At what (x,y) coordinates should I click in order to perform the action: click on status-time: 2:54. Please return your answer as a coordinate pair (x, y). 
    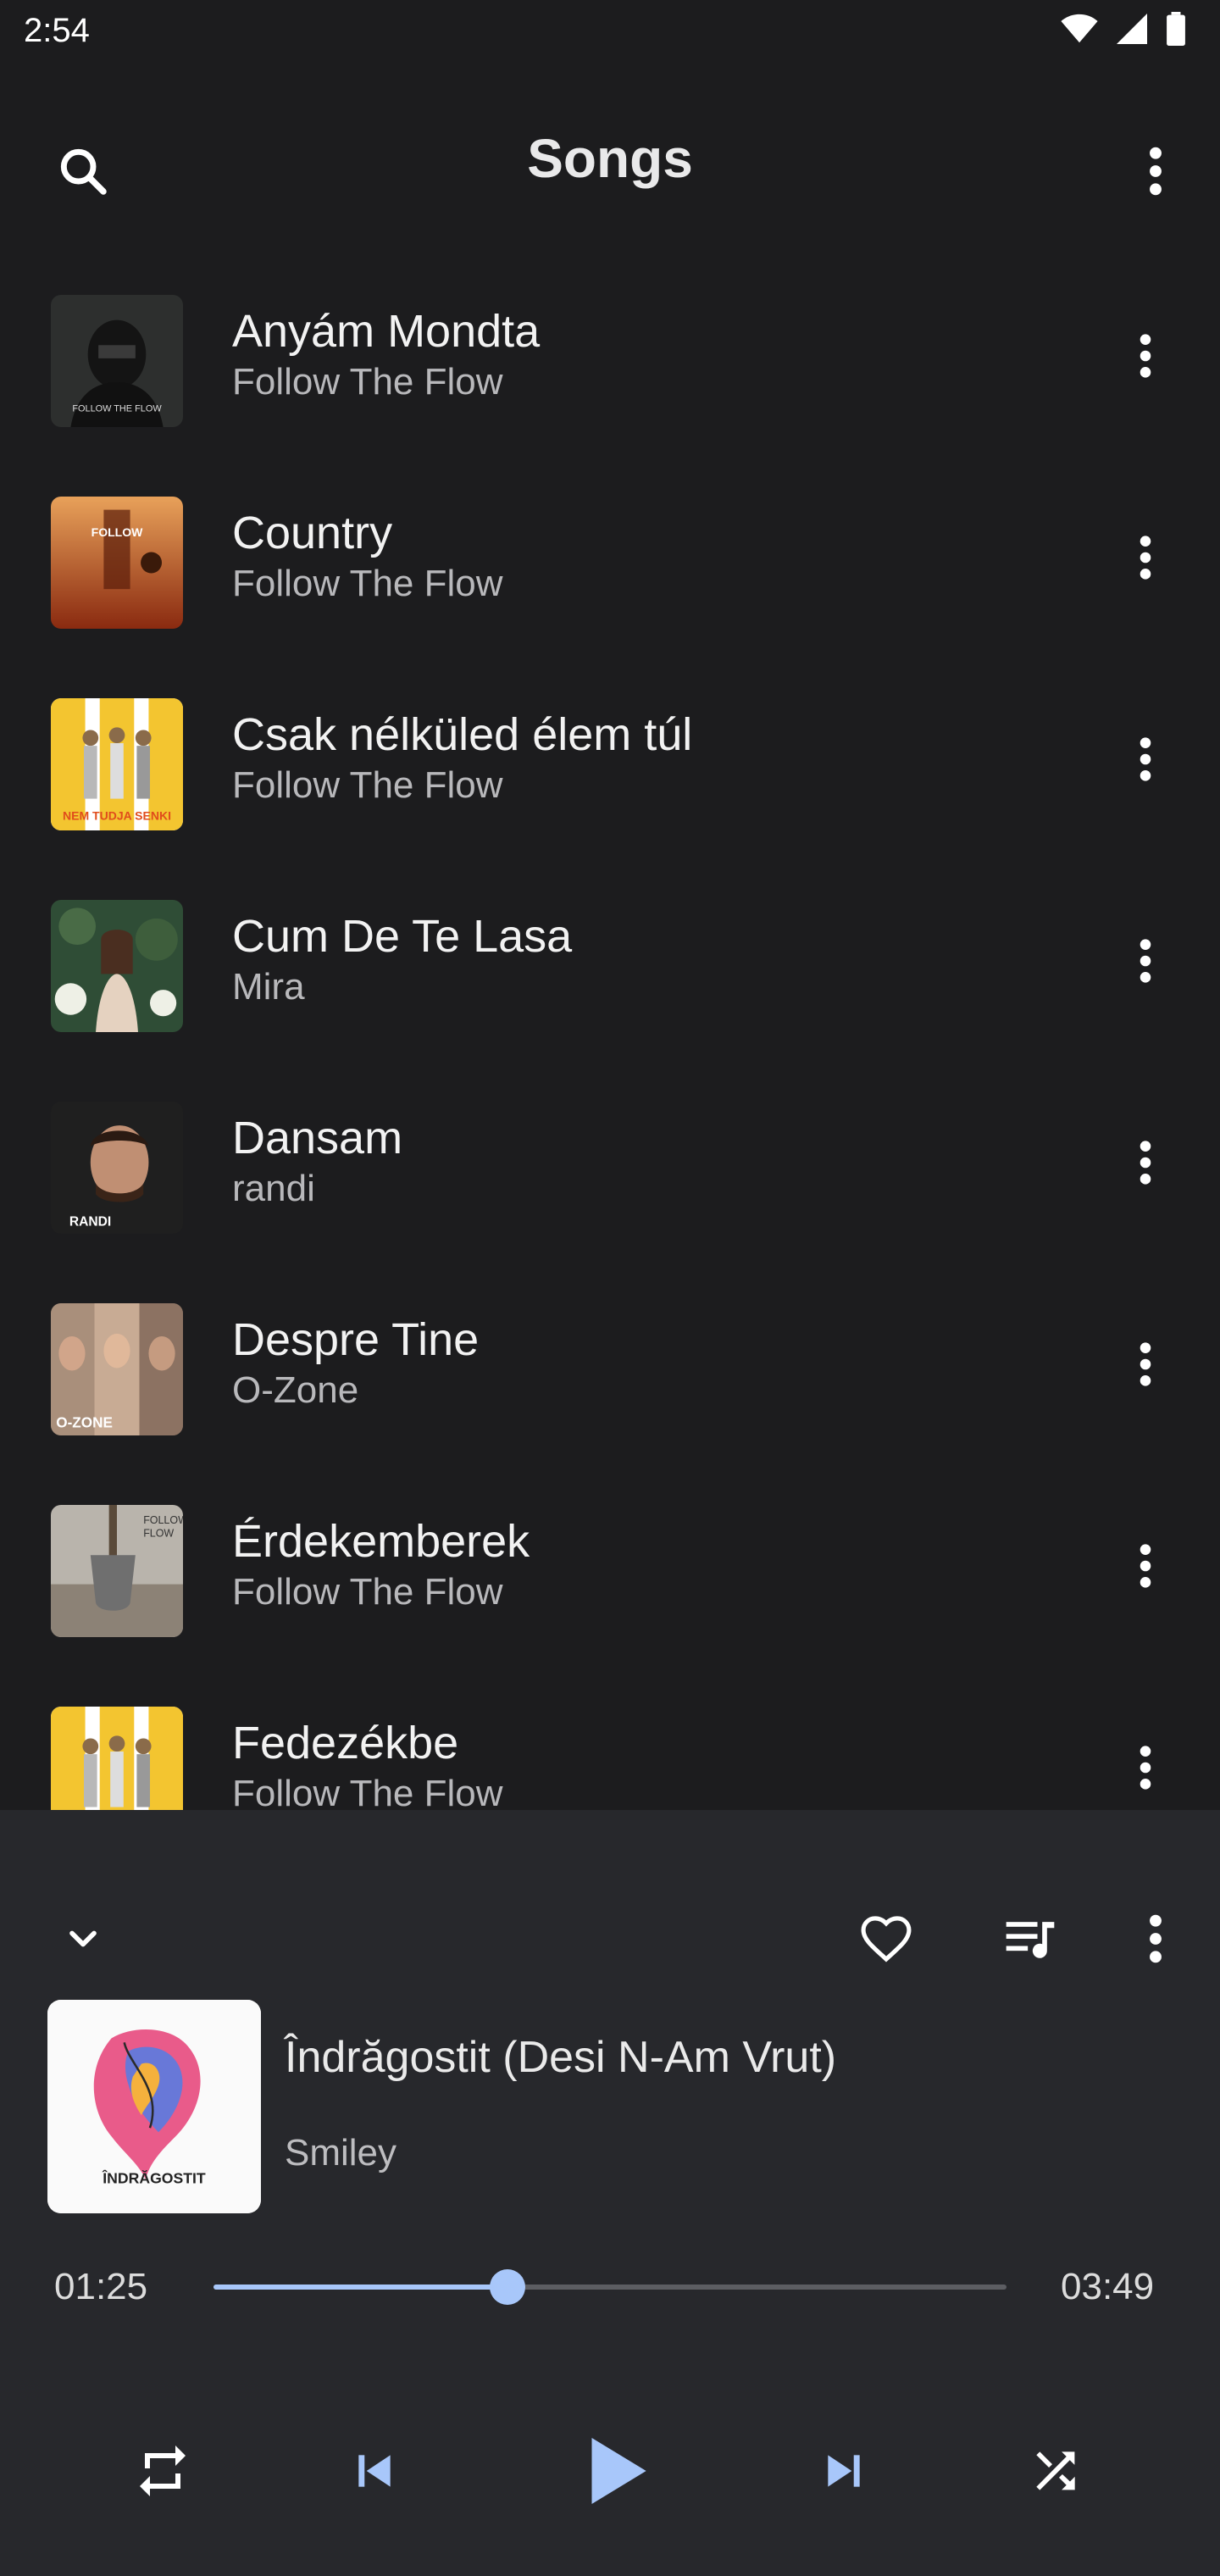
    Looking at the image, I should click on (57, 30).